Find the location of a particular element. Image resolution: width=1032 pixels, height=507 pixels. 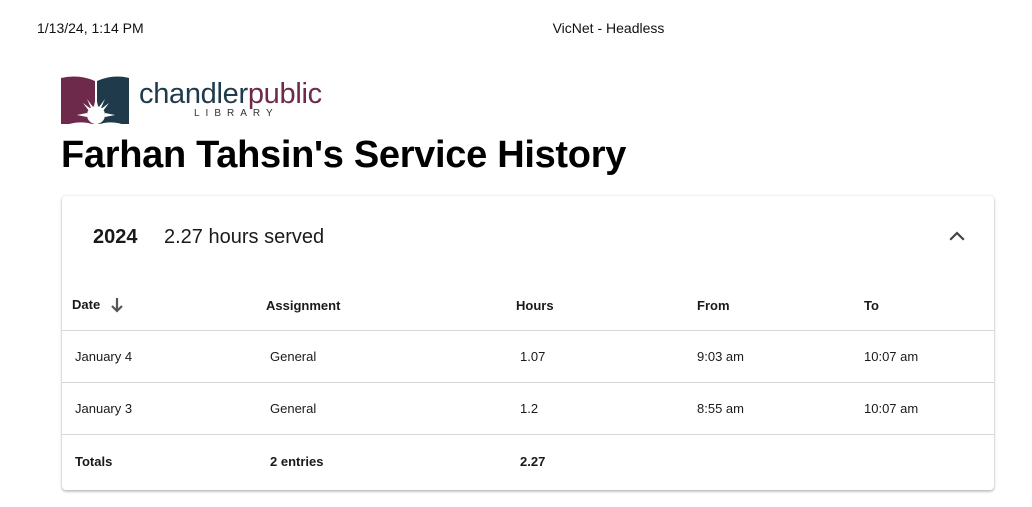

cell-date: January 3 is located at coordinates (164, 408).